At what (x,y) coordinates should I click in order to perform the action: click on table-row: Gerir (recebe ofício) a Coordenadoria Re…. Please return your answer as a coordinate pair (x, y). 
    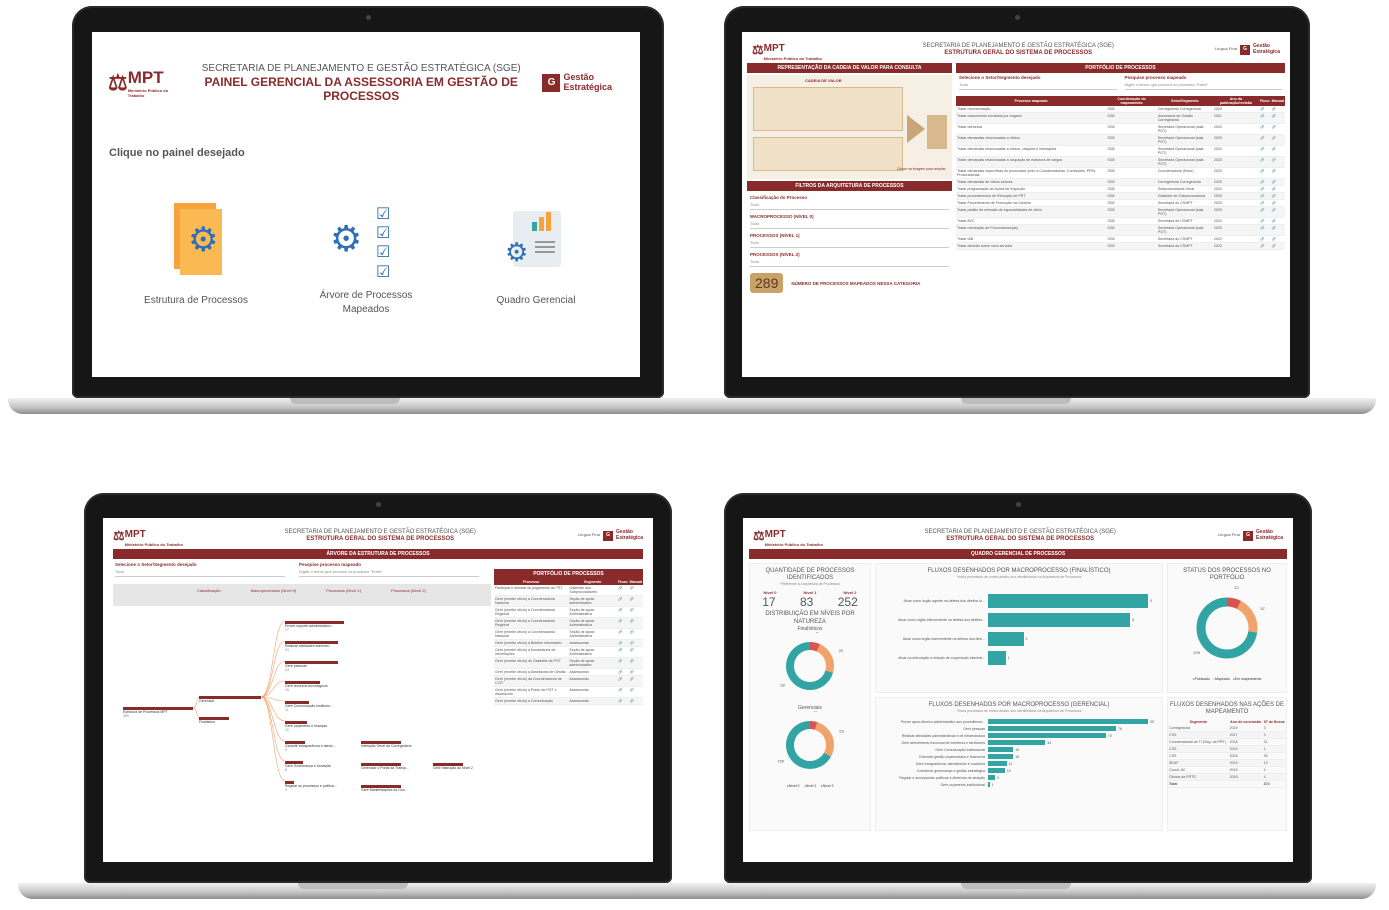
    Looking at the image, I should click on (568, 623).